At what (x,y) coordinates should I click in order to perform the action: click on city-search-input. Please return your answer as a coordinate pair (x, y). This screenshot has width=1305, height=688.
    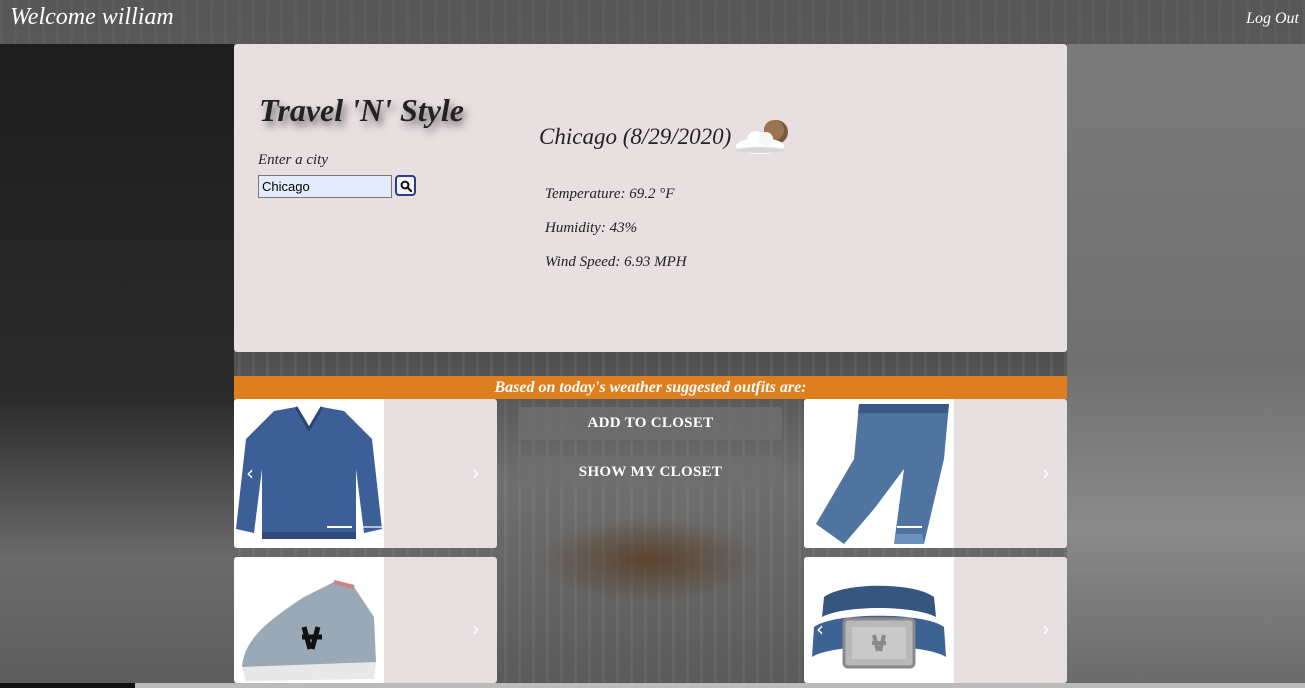
    Looking at the image, I should click on (325, 186).